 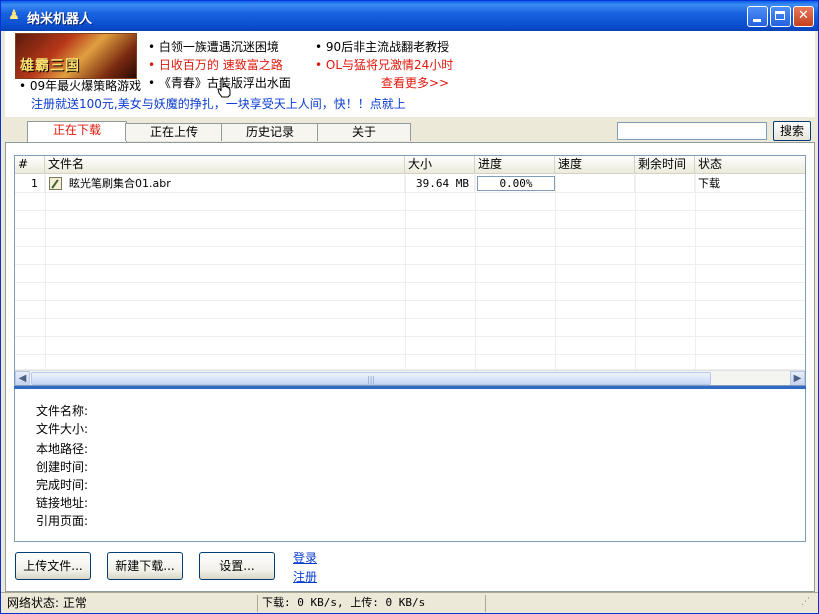 What do you see at coordinates (174, 132) in the screenshot?
I see `tab-uploading: 正在上传` at bounding box center [174, 132].